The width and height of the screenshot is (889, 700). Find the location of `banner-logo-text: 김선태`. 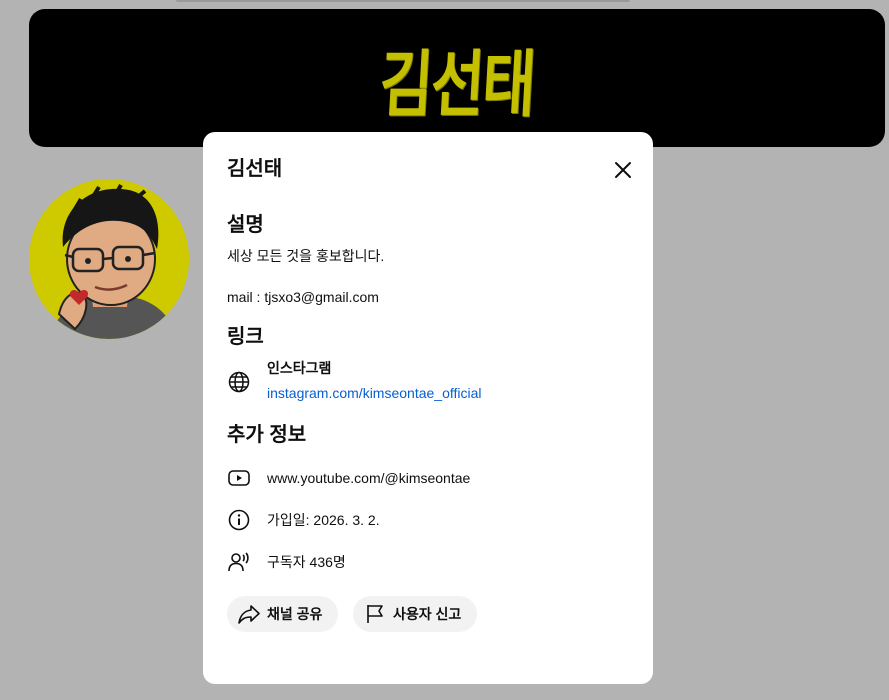

banner-logo-text: 김선태 is located at coordinates (457, 84).